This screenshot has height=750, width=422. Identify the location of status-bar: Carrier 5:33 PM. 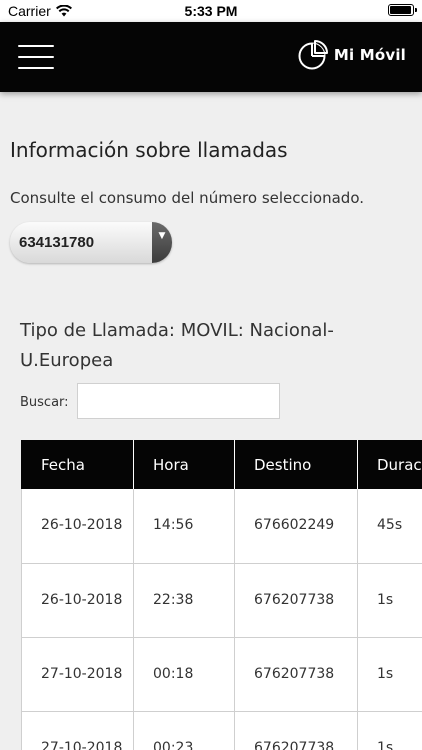
(211, 11).